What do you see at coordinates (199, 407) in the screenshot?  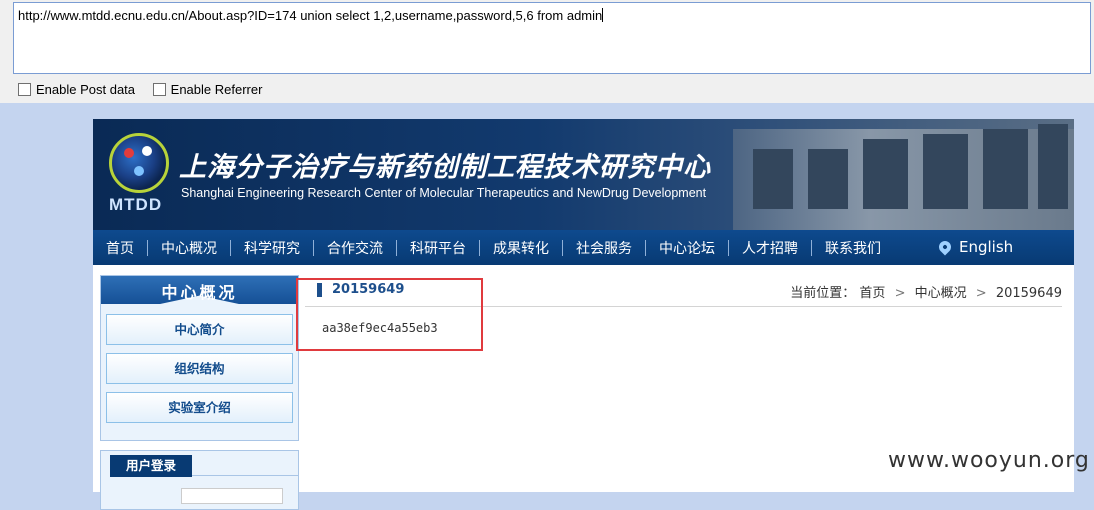 I see `sidebar-item-labs: 实验室介绍` at bounding box center [199, 407].